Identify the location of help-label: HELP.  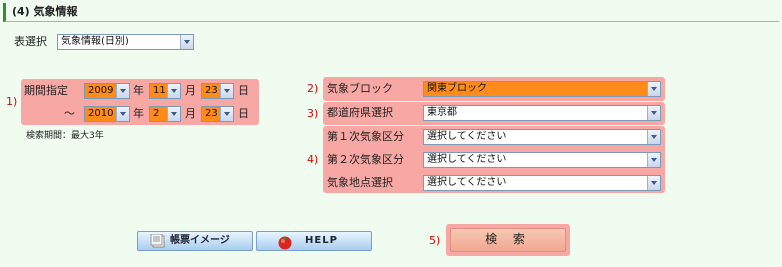
(321, 240).